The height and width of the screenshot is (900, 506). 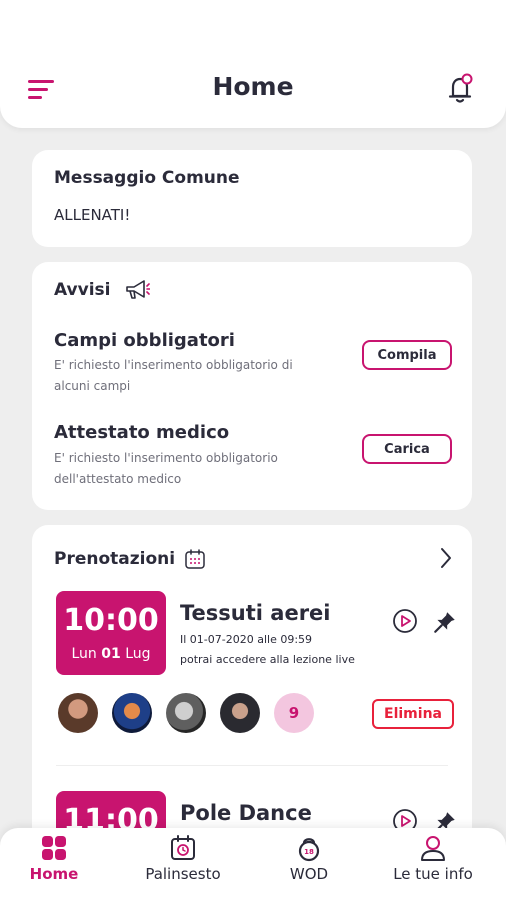 I want to click on notice-title: Attestato medico, so click(x=142, y=432).